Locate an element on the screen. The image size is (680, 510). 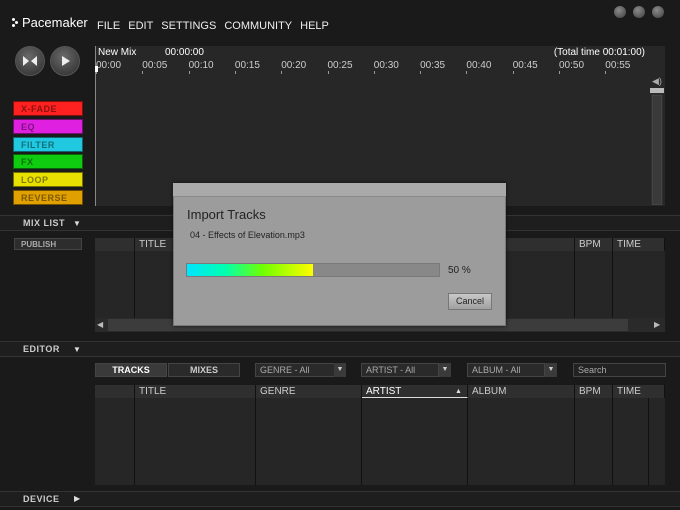
menu-community: COMMUNITY is located at coordinates (258, 26).